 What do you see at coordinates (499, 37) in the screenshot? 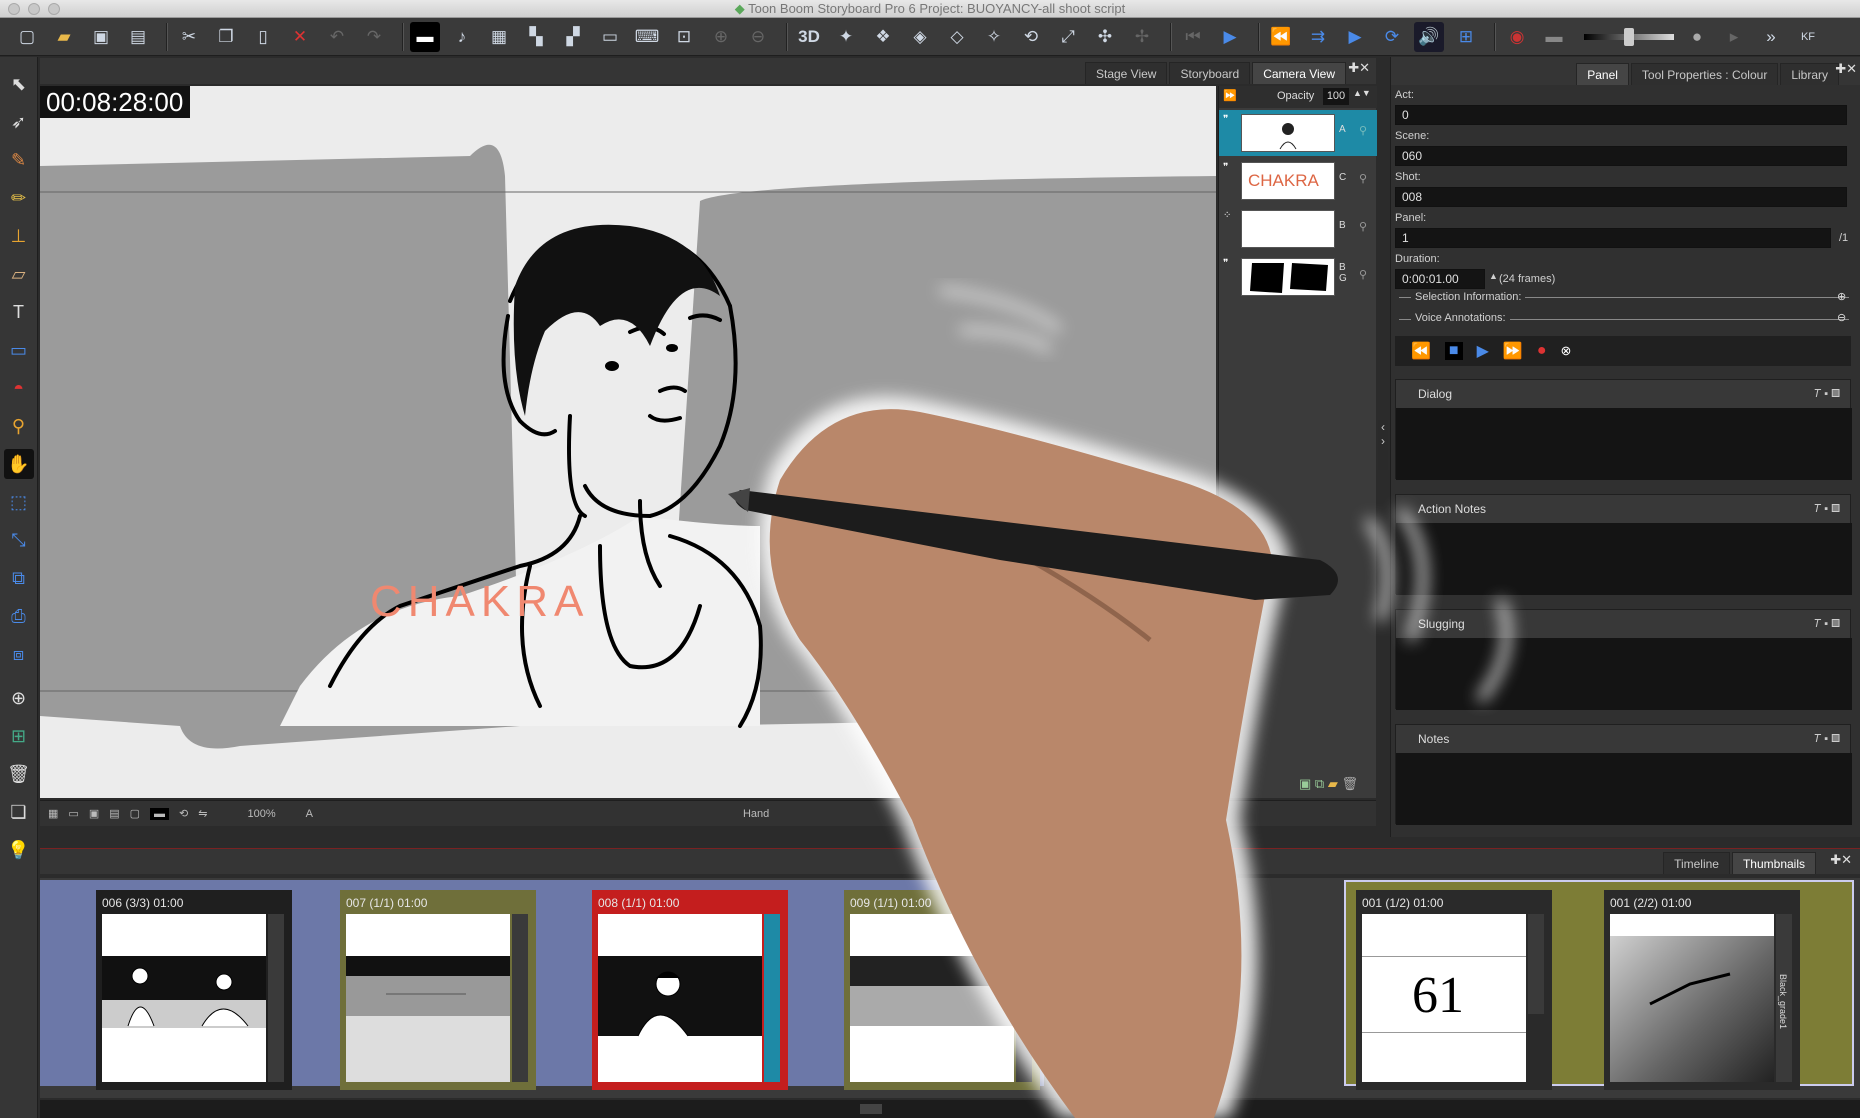
I see `grid-icon: ▦` at bounding box center [499, 37].